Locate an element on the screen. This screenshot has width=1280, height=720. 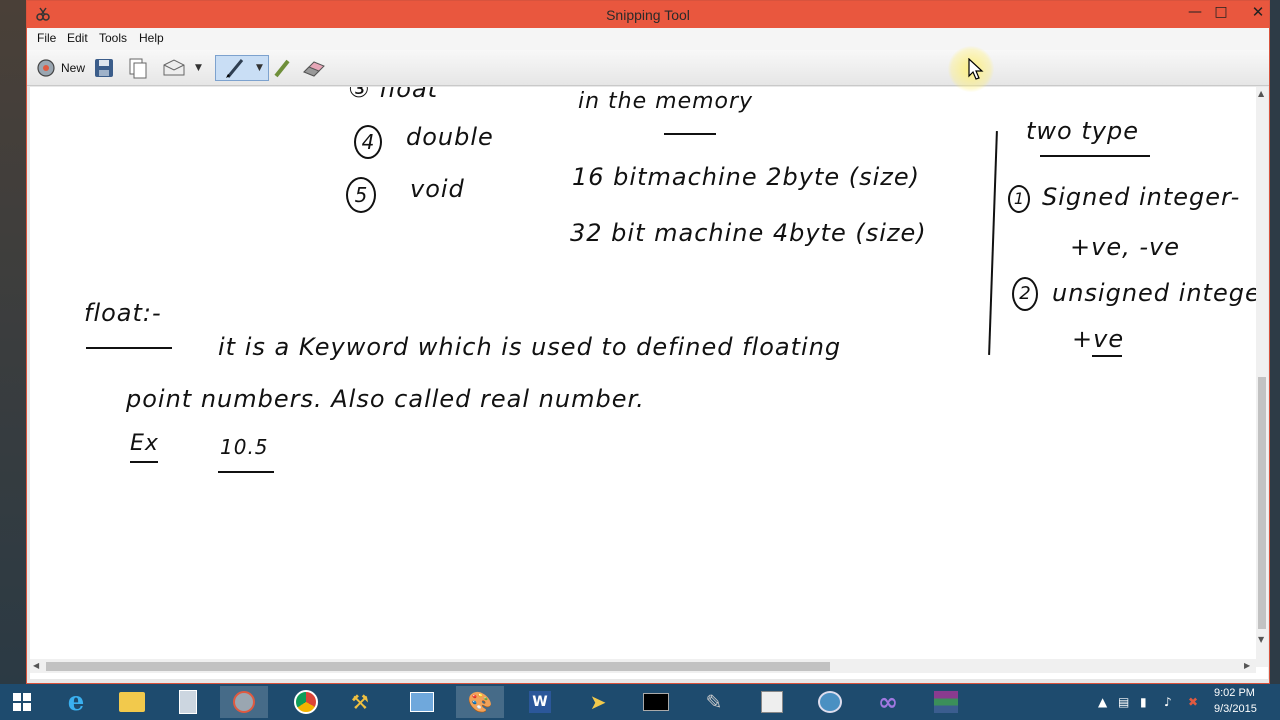
menu-file: File is located at coordinates (46, 38).